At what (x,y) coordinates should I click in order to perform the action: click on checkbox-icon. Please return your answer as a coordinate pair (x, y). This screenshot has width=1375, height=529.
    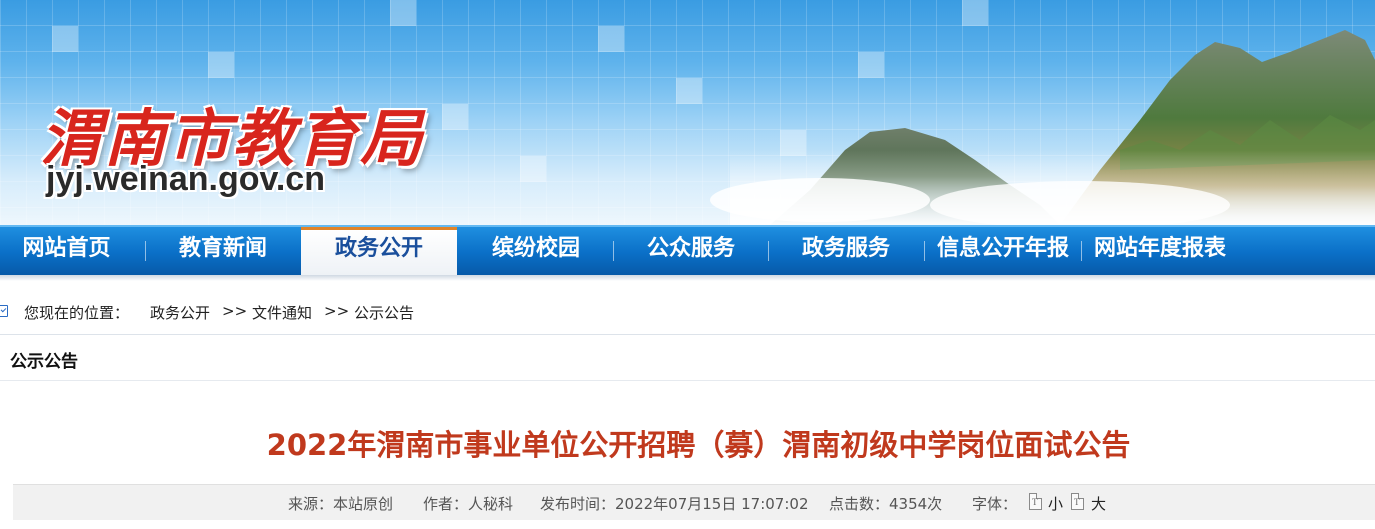
    Looking at the image, I should click on (4, 311).